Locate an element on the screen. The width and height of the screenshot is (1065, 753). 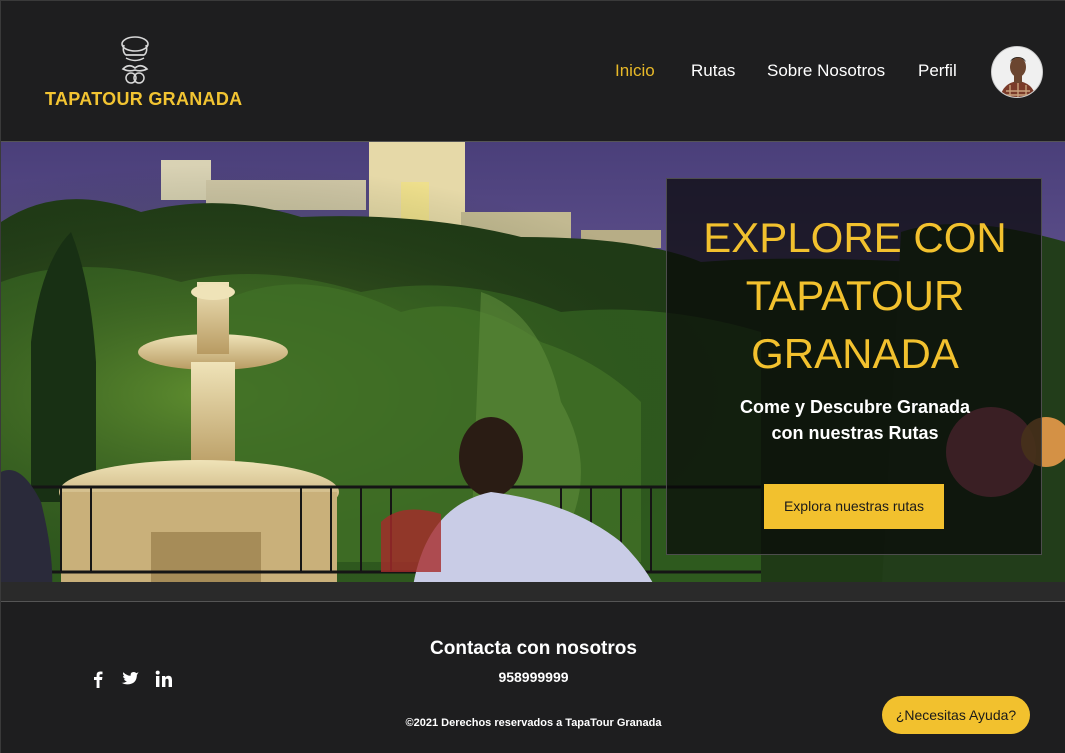
user-avatar-icon is located at coordinates (1017, 72).